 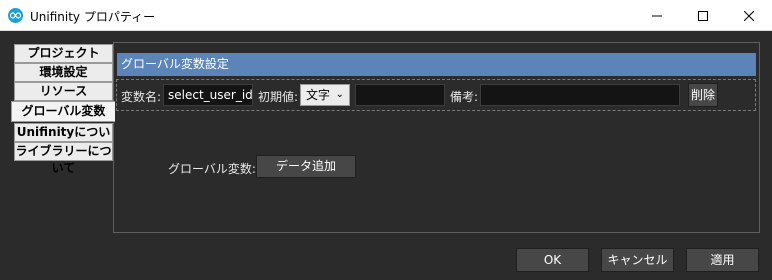 What do you see at coordinates (15, 15) in the screenshot?
I see `unifinity-logo-icon` at bounding box center [15, 15].